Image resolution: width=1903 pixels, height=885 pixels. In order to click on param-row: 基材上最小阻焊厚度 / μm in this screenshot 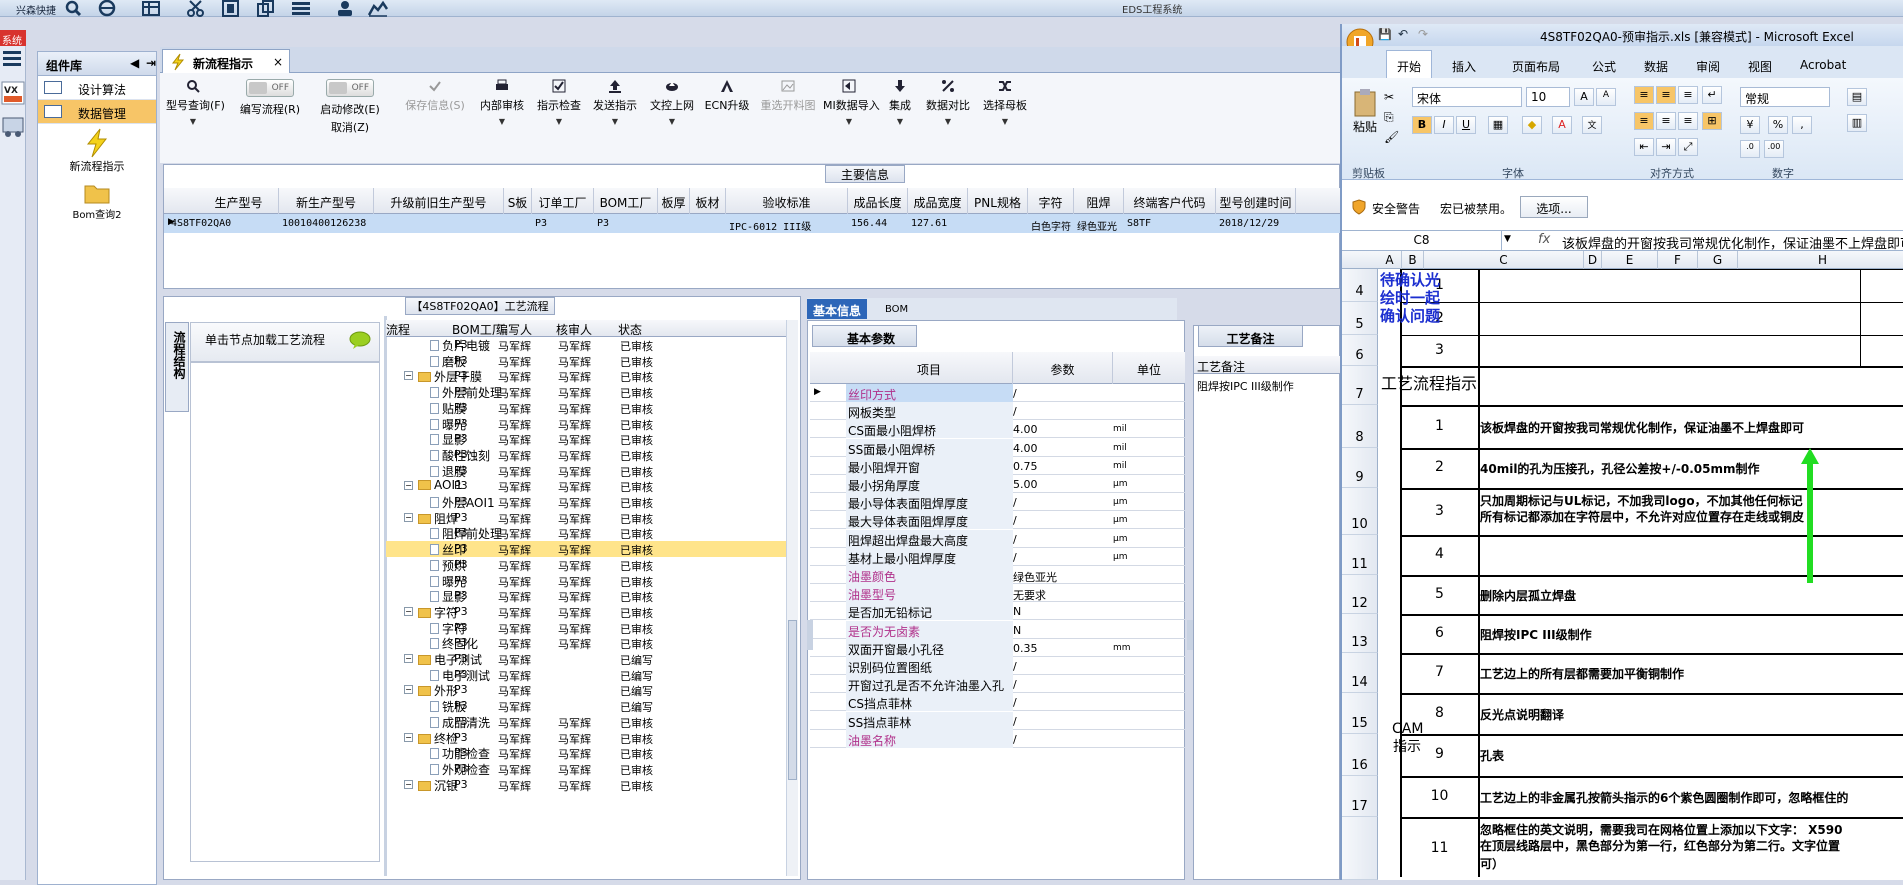, I will do `click(997, 556)`.